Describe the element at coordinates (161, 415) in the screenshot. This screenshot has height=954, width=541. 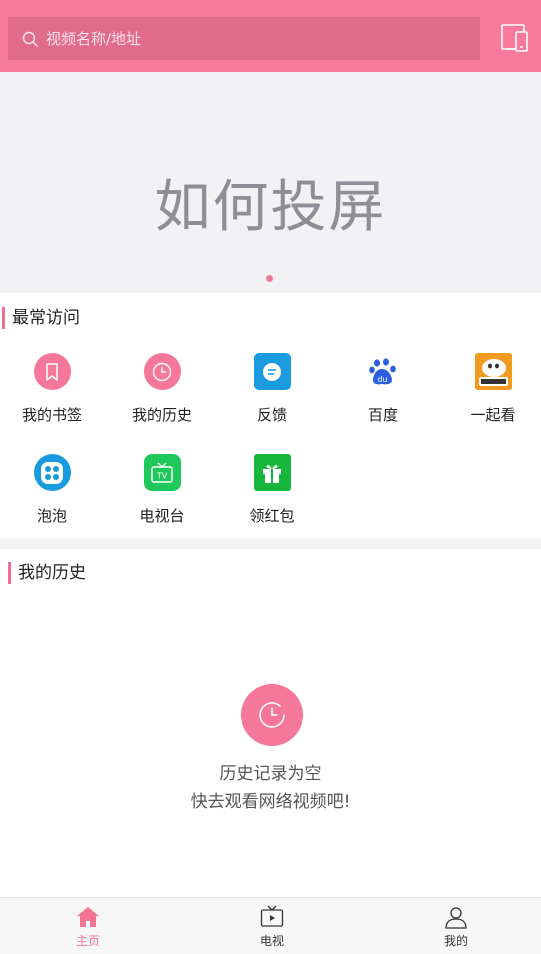
I see `shortcut-label: 我的历史` at that location.